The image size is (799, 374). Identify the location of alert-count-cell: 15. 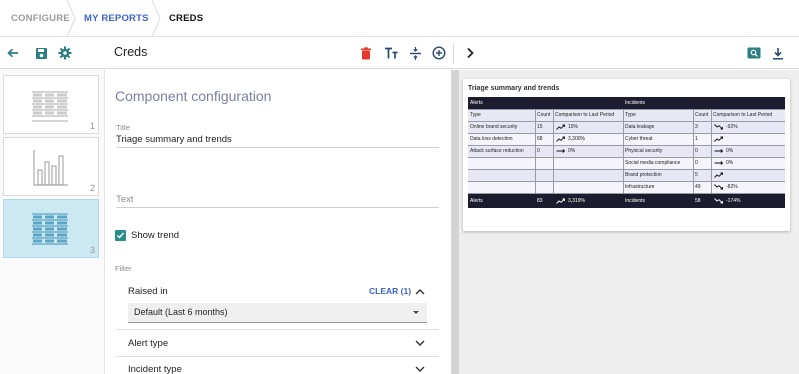
(540, 127).